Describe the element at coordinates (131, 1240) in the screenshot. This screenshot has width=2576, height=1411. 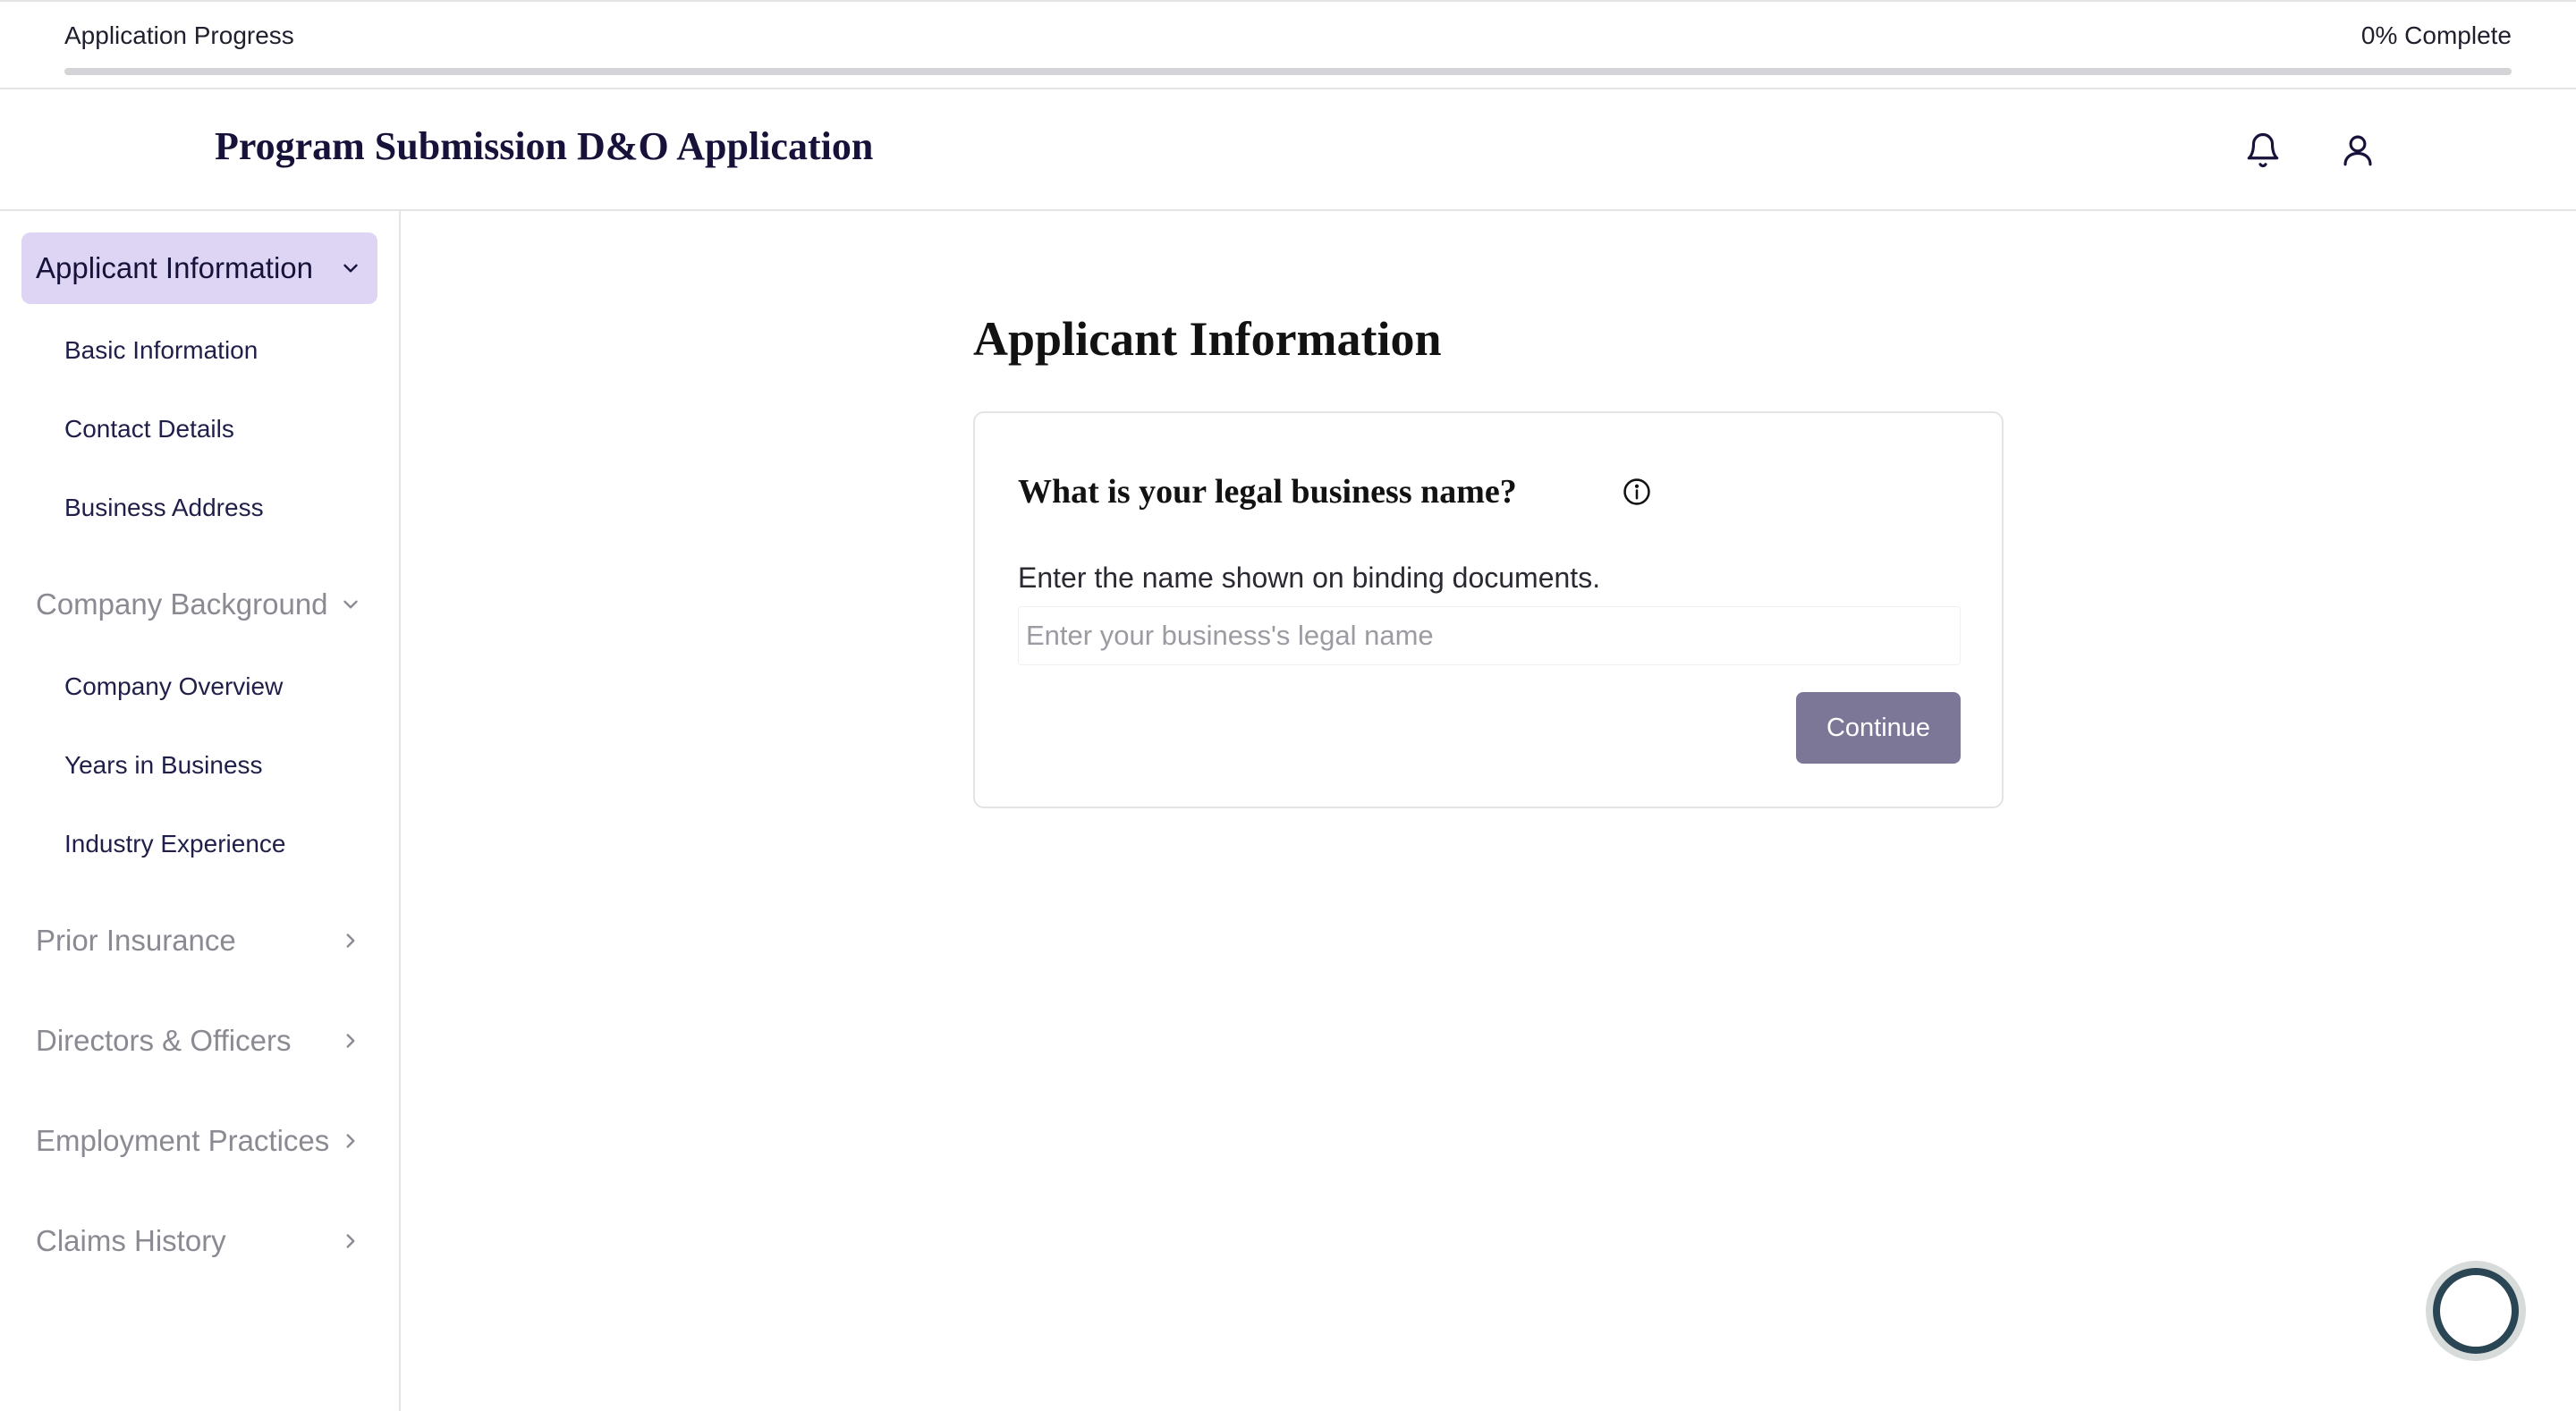
I see `sidebar-section-label: Claims History` at that location.